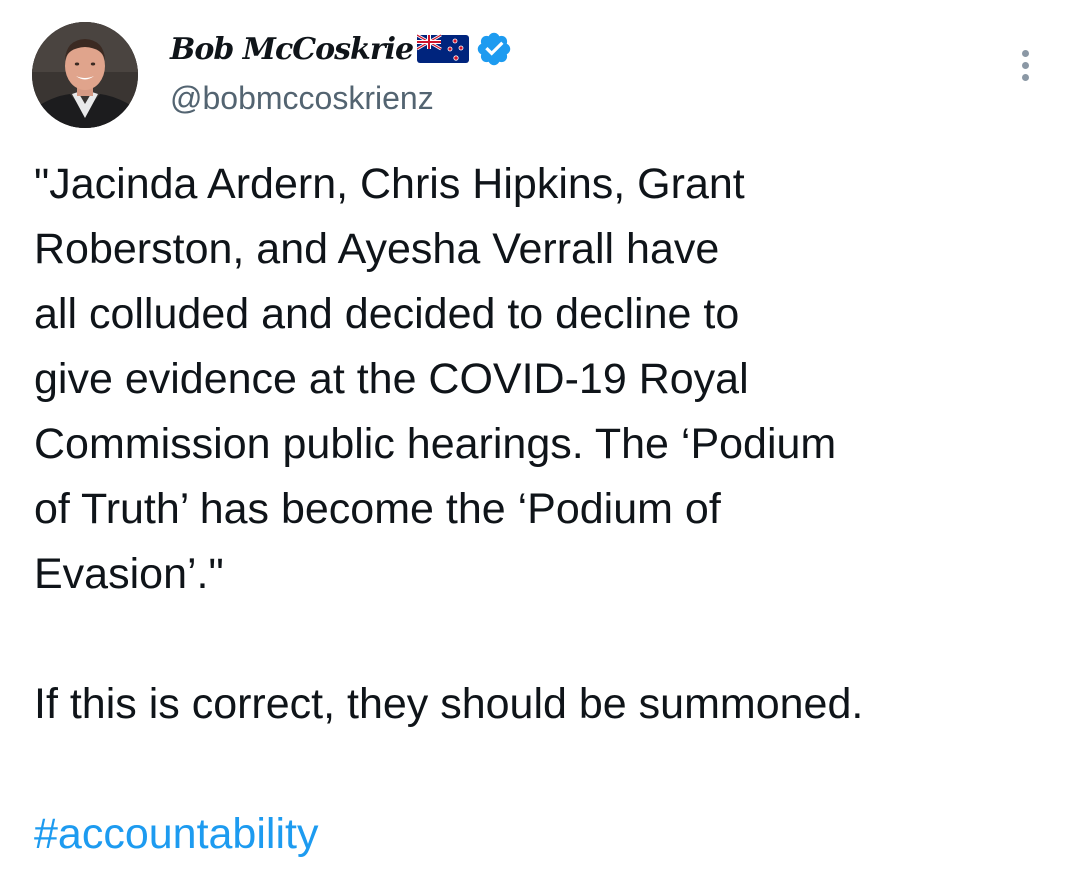  What do you see at coordinates (292, 49) in the screenshot?
I see `author-display-name: Bob McCoskrie` at bounding box center [292, 49].